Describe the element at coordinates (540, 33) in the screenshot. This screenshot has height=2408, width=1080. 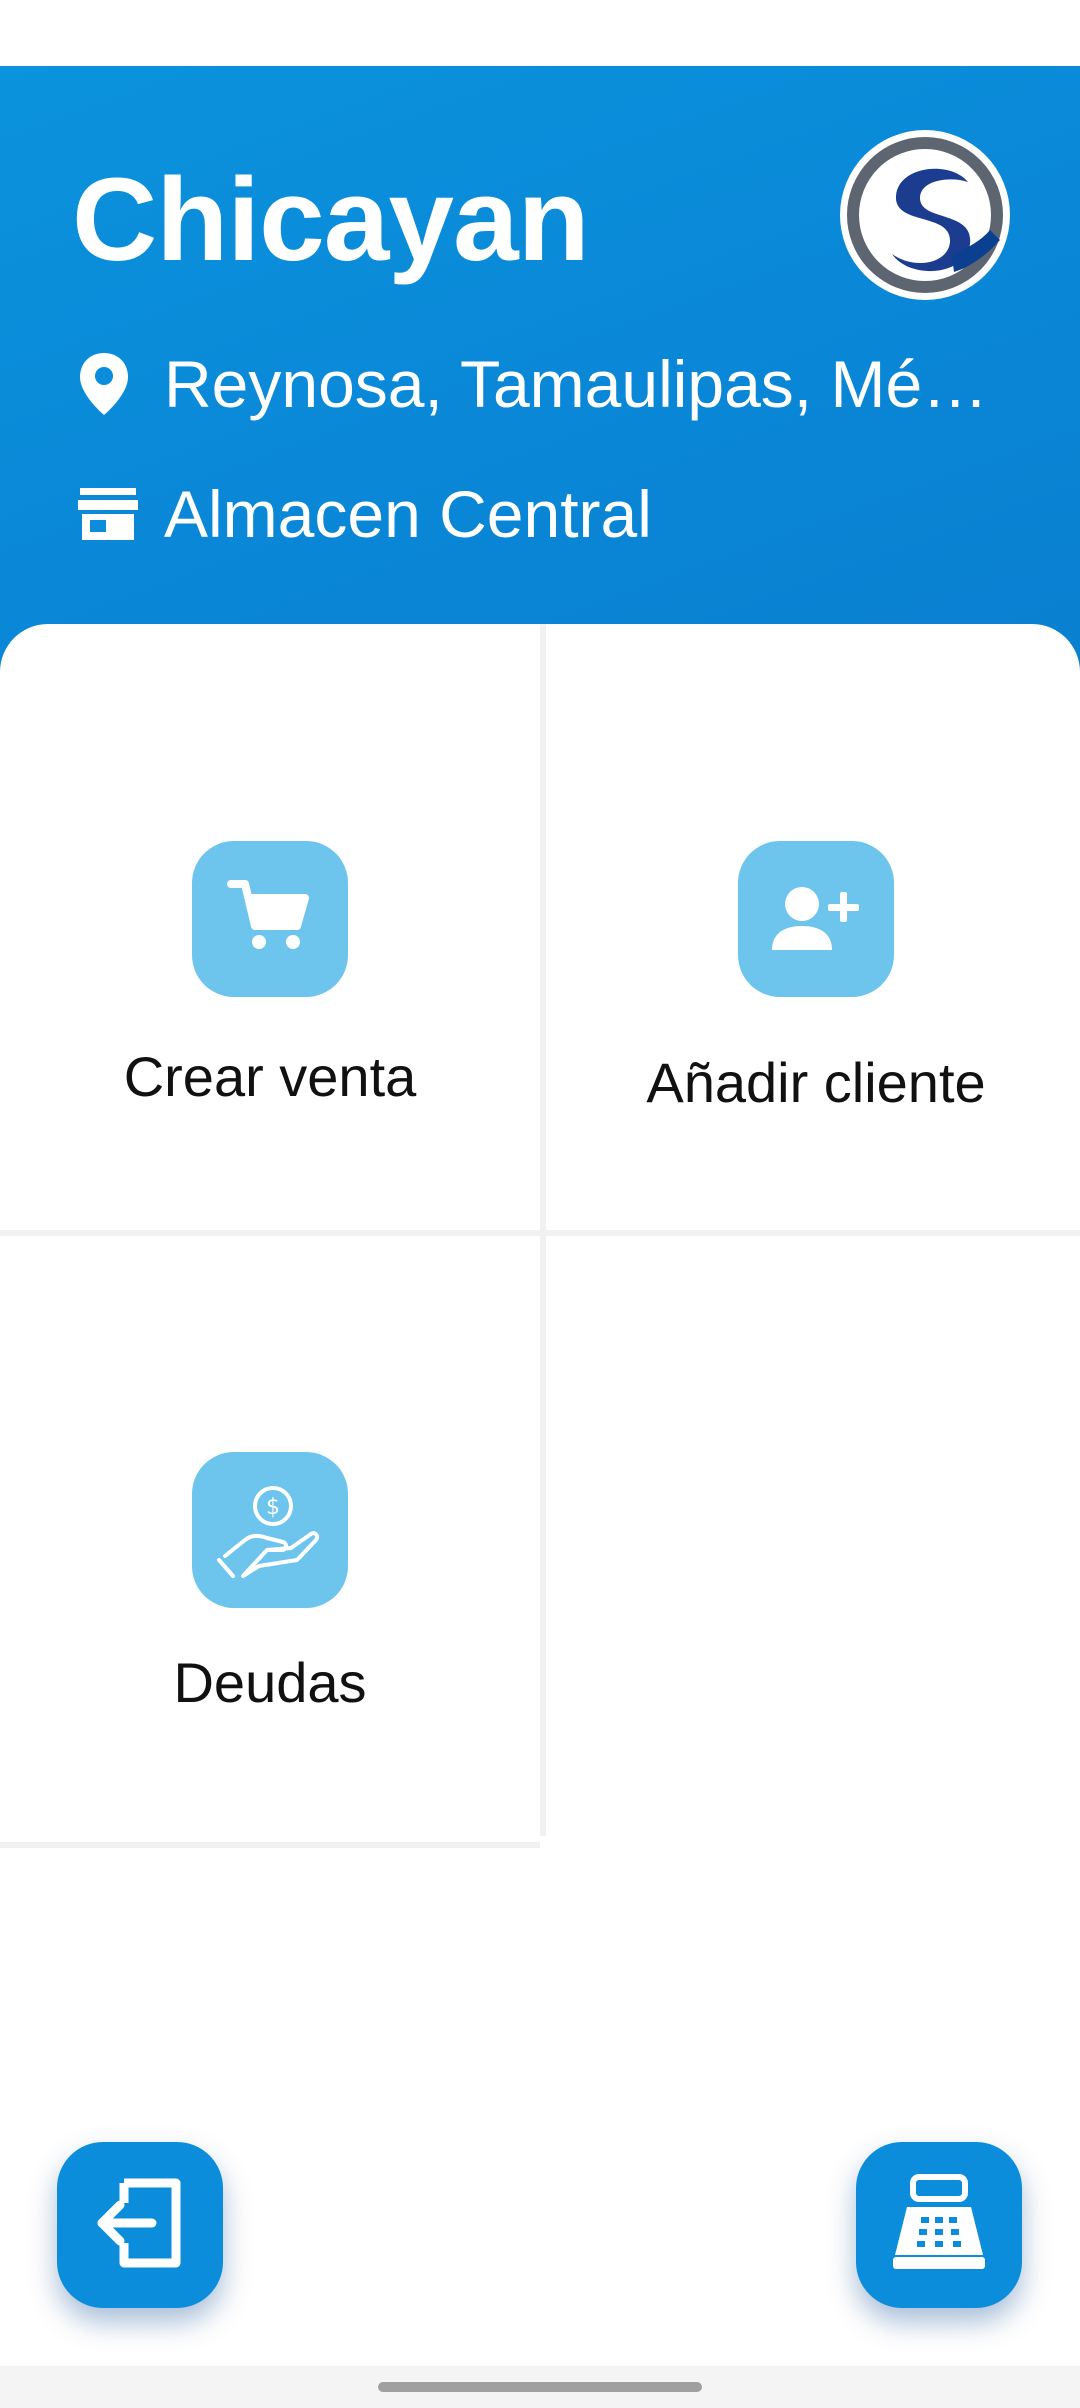
I see `status-bar` at that location.